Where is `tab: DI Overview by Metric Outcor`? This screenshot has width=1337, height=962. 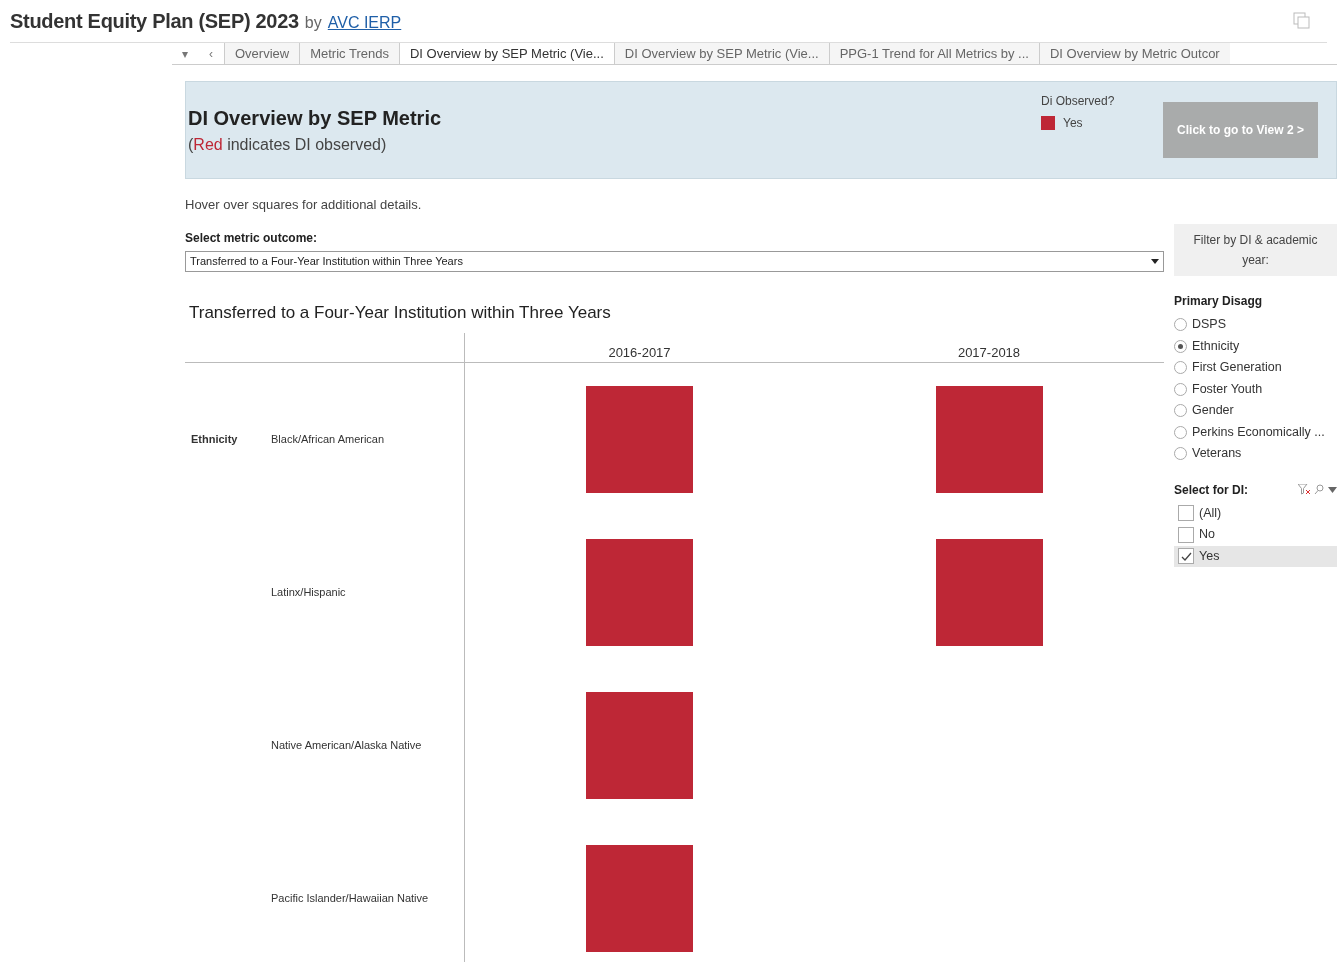
tab: DI Overview by Metric Outcor is located at coordinates (1134, 53).